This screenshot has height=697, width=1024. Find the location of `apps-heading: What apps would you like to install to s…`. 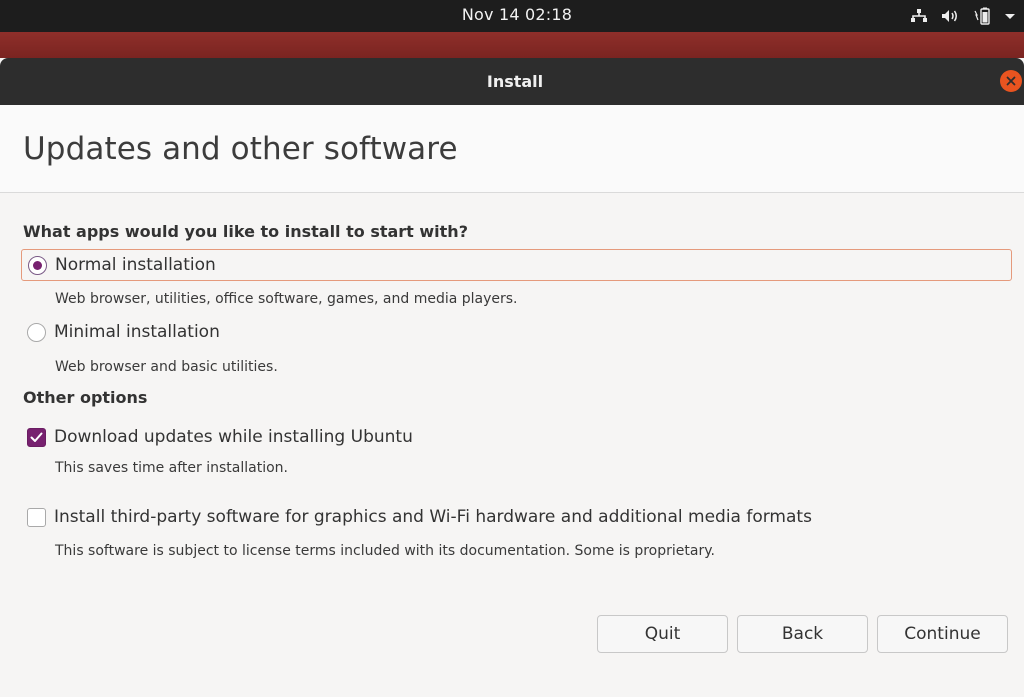

apps-heading: What apps would you like to install to s… is located at coordinates (245, 231).